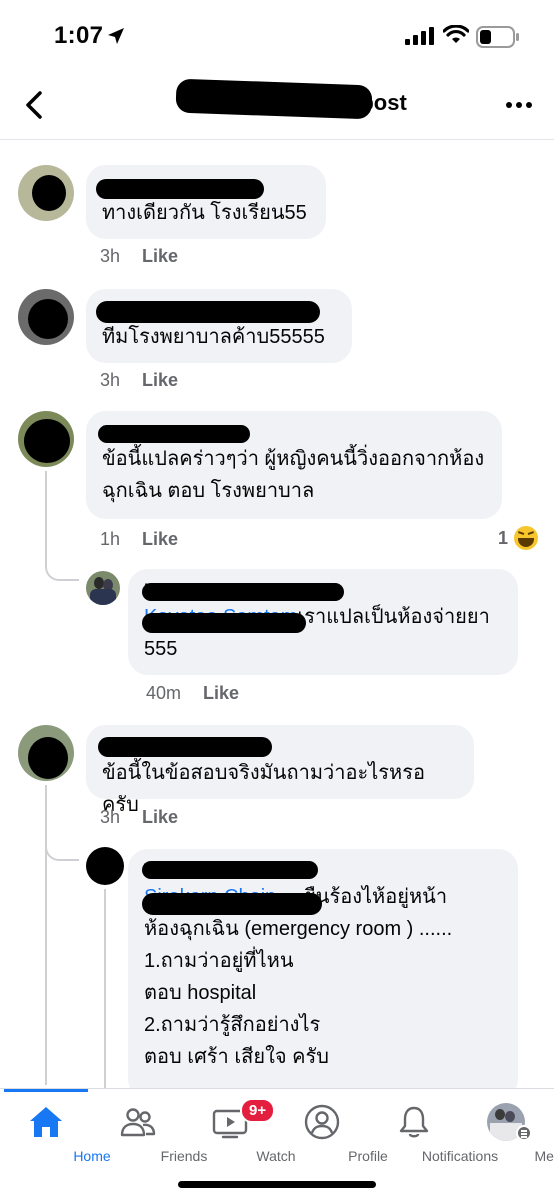 The image size is (554, 1200). What do you see at coordinates (414, 1122) in the screenshot?
I see `bell-icon` at bounding box center [414, 1122].